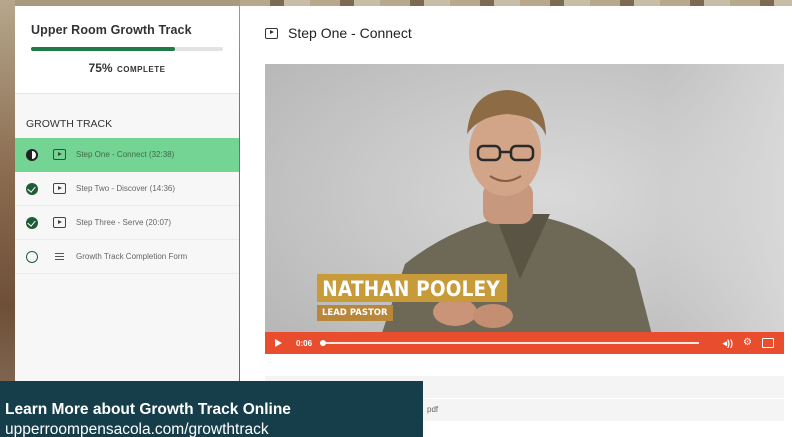 This screenshot has height=437, width=792. I want to click on progress-text: 75% COMPLETE, so click(127, 68).